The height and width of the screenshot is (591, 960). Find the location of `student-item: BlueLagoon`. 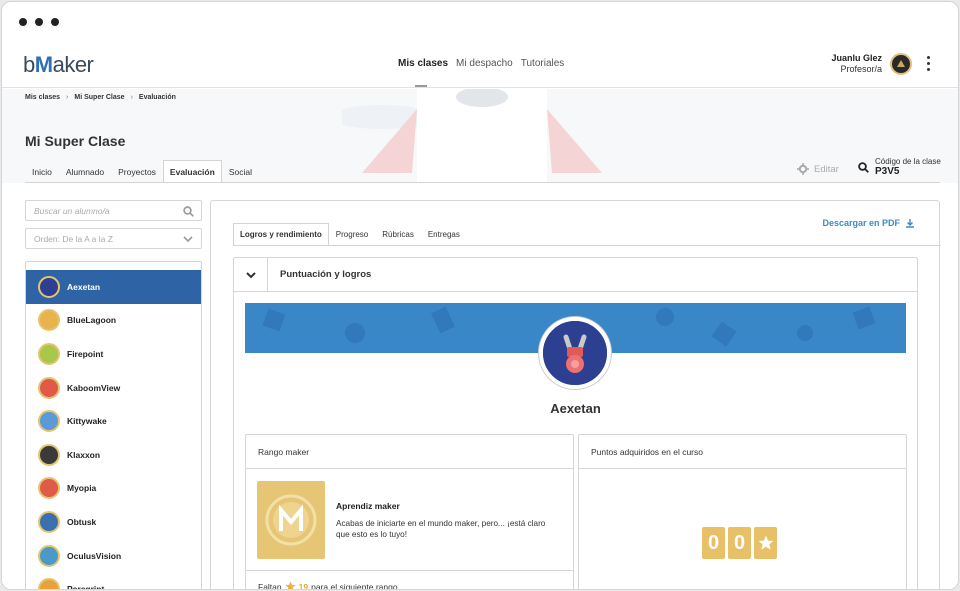

student-item: BlueLagoon is located at coordinates (113, 321).